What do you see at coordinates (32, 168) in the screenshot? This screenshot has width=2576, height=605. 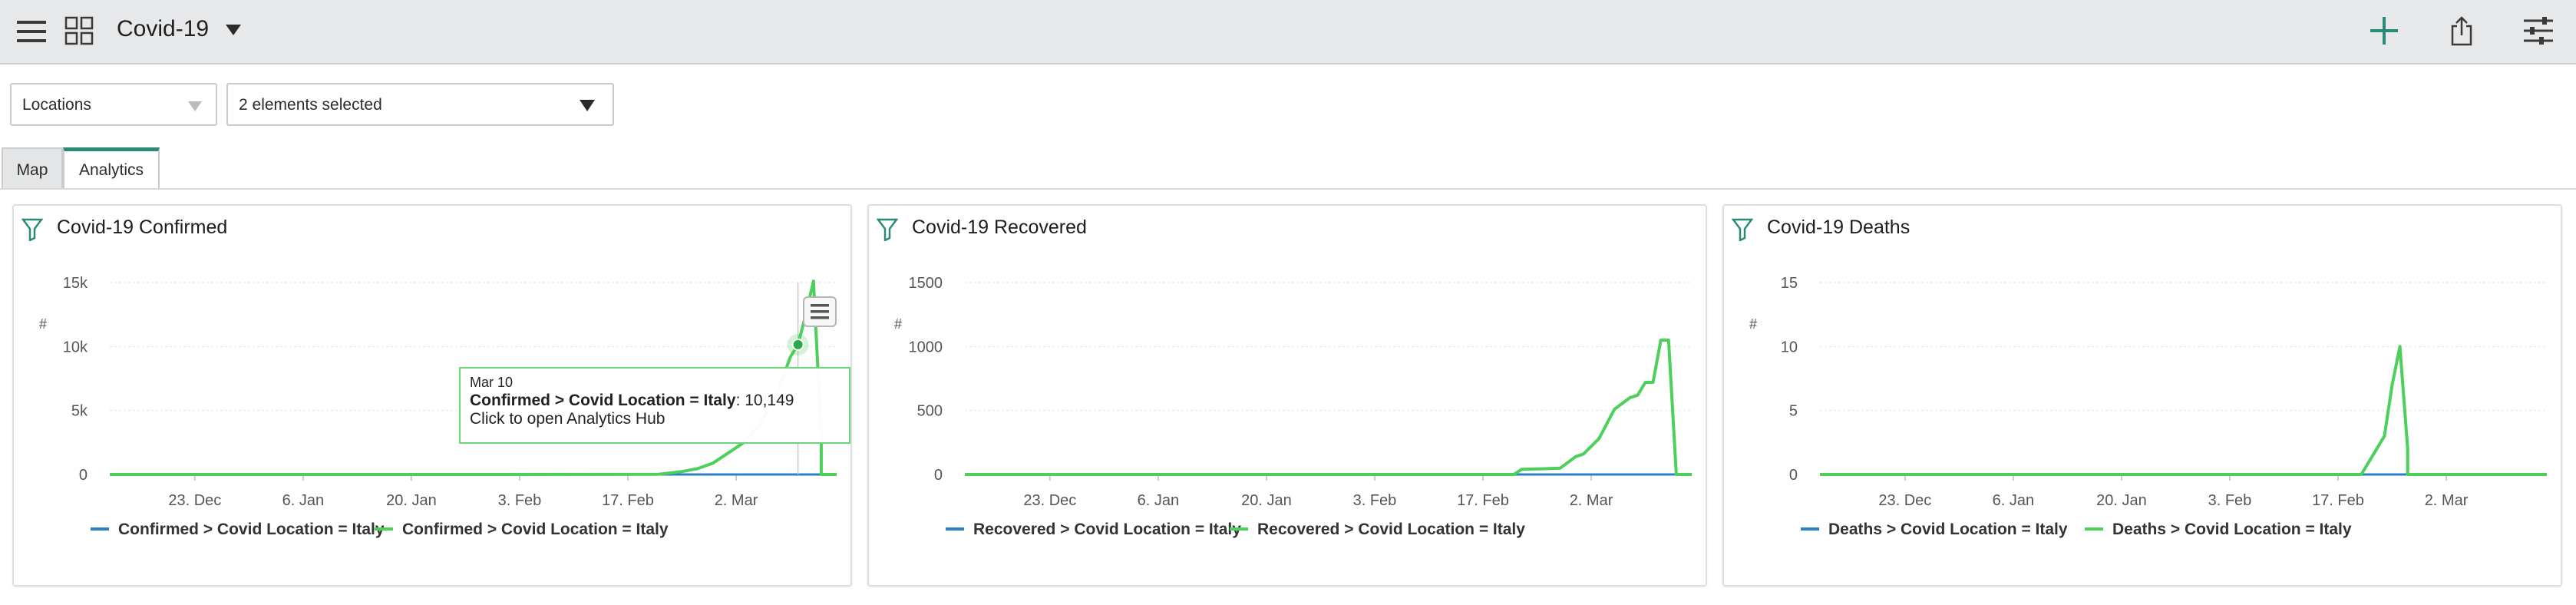 I see `tab-map: Map` at bounding box center [32, 168].